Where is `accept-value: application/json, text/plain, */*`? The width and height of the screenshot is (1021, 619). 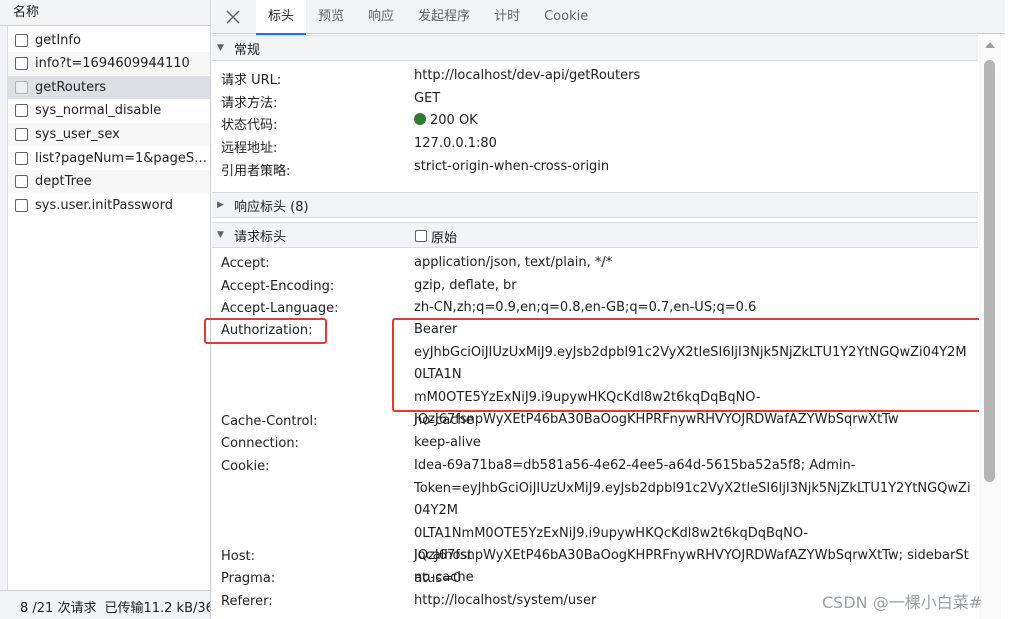 accept-value: application/json, text/plain, */* is located at coordinates (513, 262).